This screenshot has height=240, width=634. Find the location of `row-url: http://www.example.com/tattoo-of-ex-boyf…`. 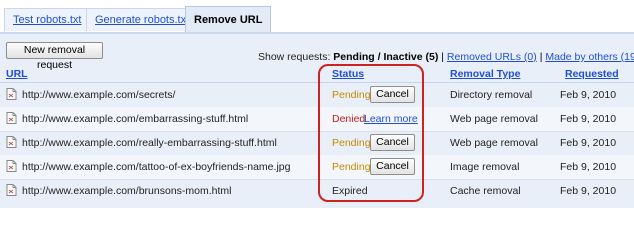

row-url: http://www.example.com/tattoo-of-ex-boyf… is located at coordinates (156, 167).